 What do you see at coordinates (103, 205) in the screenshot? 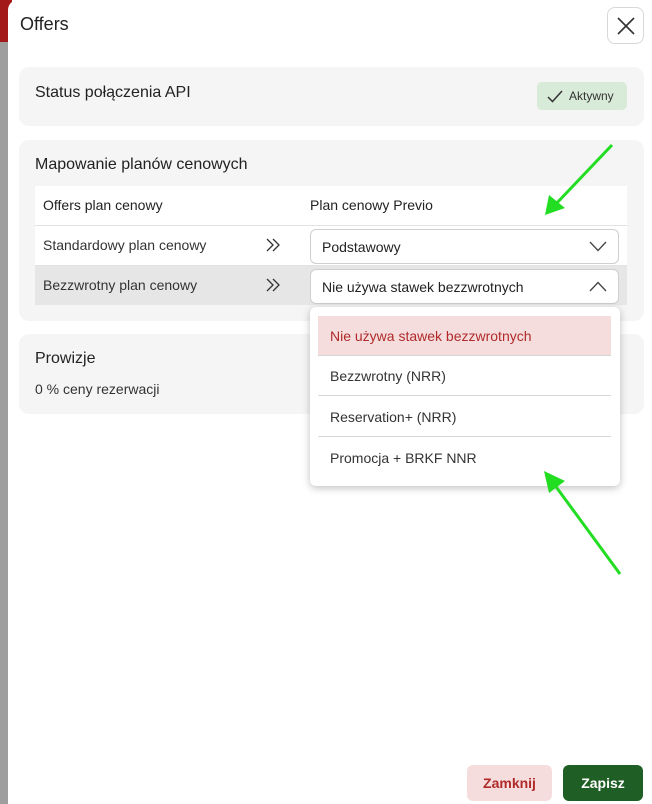
I see `column-header-offers-plan: Offers plan cenowy` at bounding box center [103, 205].